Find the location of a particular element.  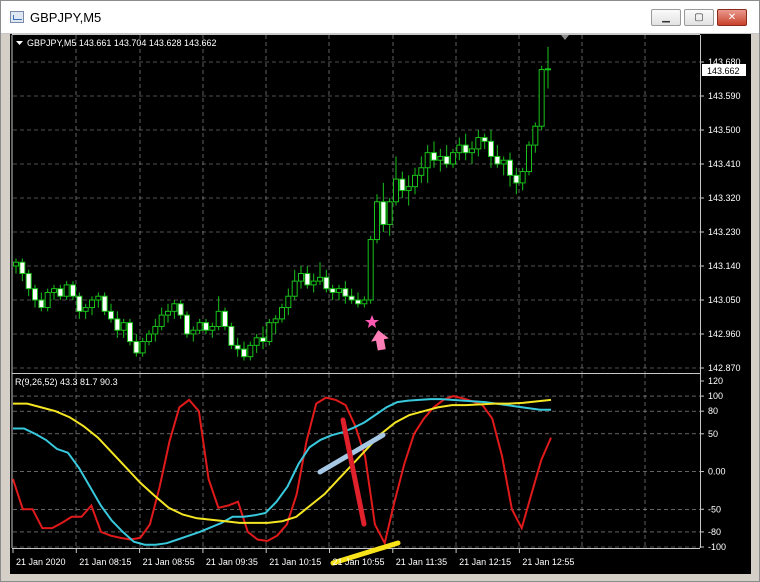

time-axis-label: 21 Jan 10:15 is located at coordinates (295, 562).